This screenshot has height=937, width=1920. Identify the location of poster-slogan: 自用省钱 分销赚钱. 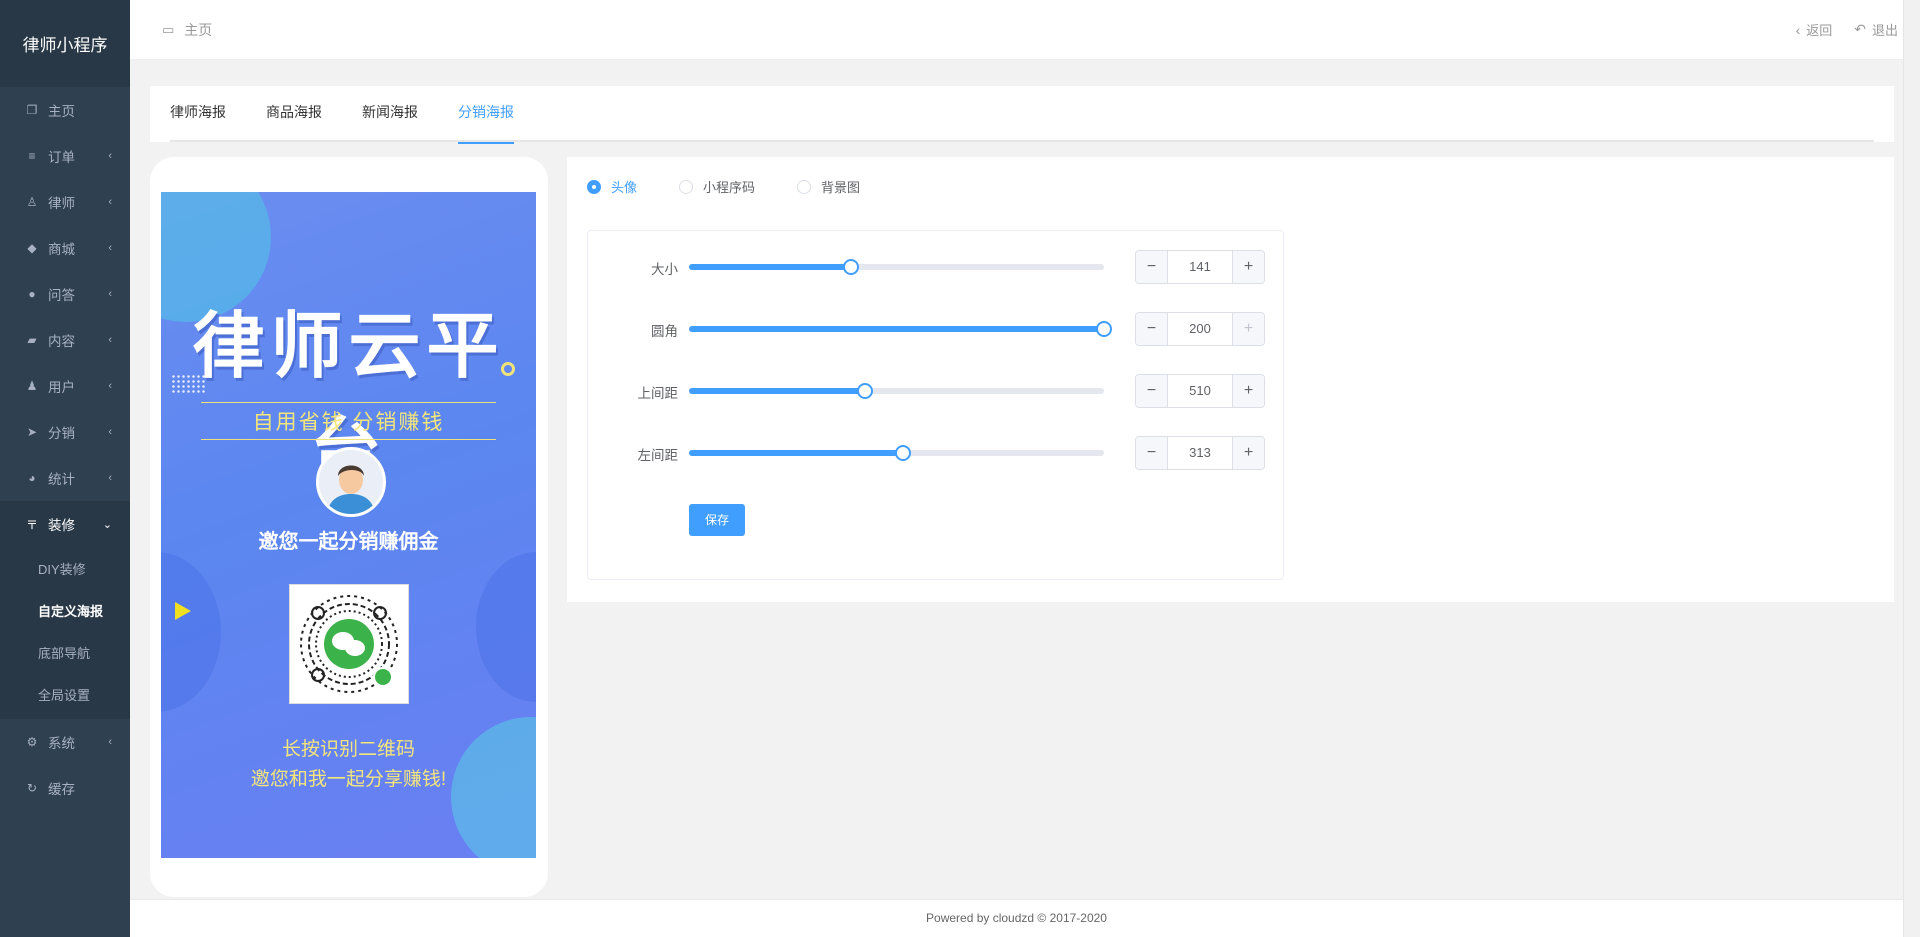
(348, 422).